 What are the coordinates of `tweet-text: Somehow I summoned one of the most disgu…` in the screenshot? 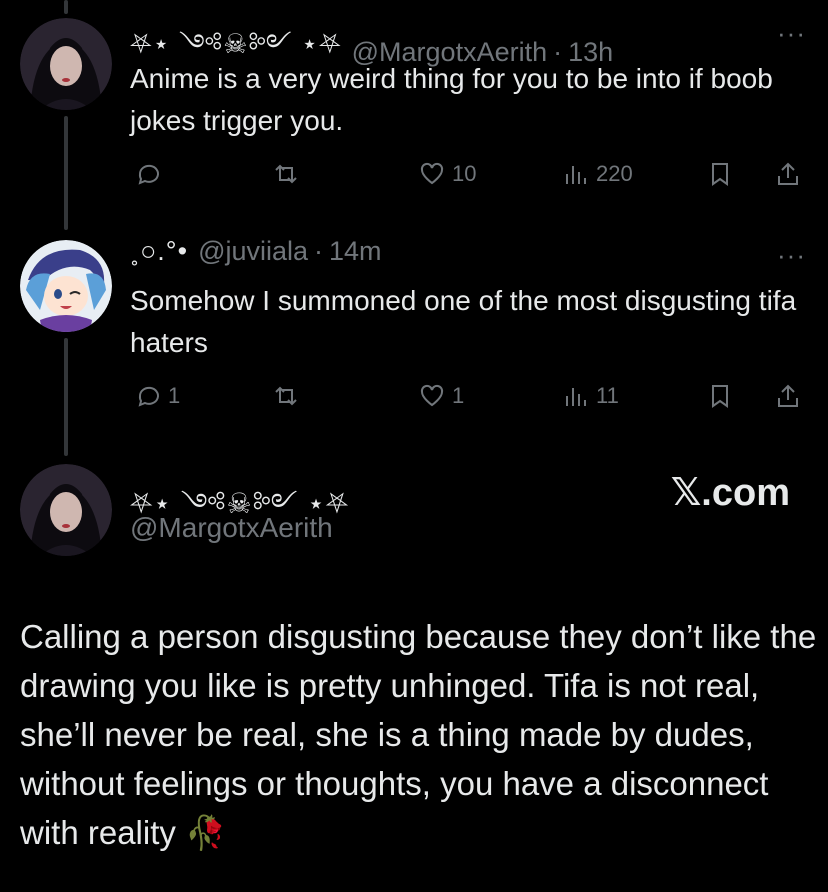 It's located at (463, 321).